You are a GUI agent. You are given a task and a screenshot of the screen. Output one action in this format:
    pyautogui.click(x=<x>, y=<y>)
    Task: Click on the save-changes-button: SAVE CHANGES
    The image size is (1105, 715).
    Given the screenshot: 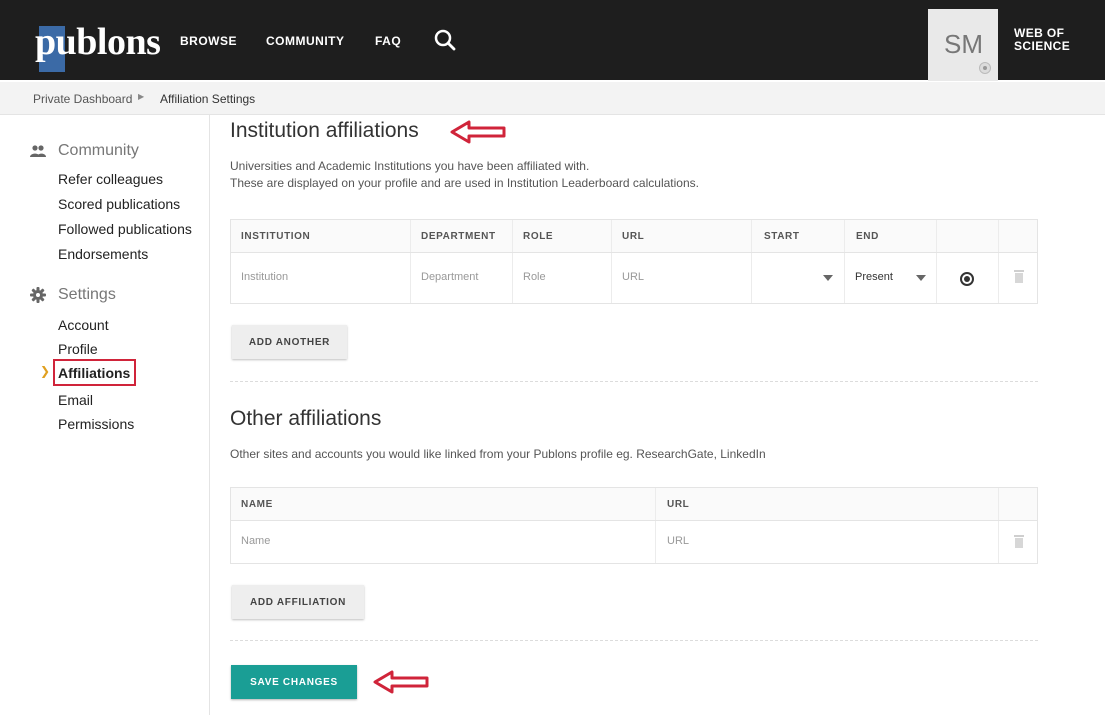 What is the action you would take?
    pyautogui.click(x=294, y=682)
    